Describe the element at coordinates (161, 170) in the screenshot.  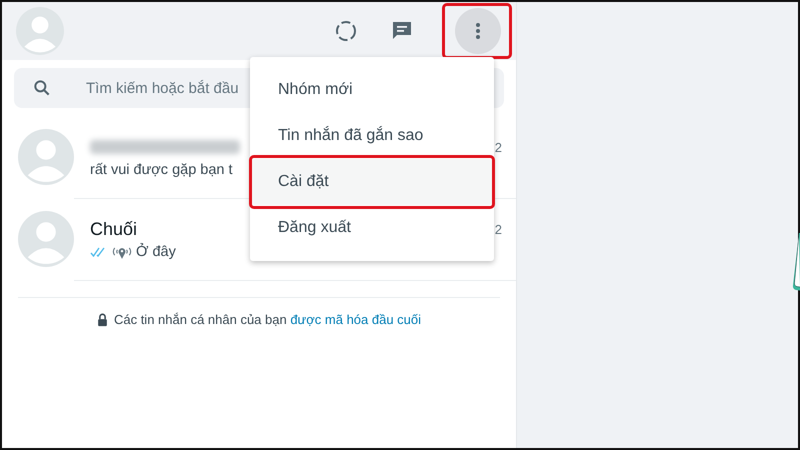
I see `message-preview: rất vui được gặp bạn t` at that location.